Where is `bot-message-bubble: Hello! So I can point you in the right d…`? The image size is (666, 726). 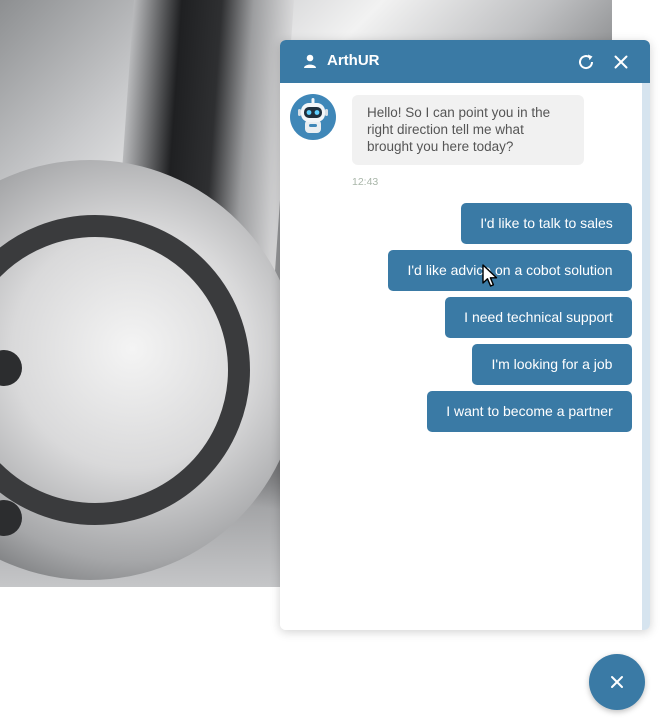 bot-message-bubble: Hello! So I can point you in the right d… is located at coordinates (468, 130).